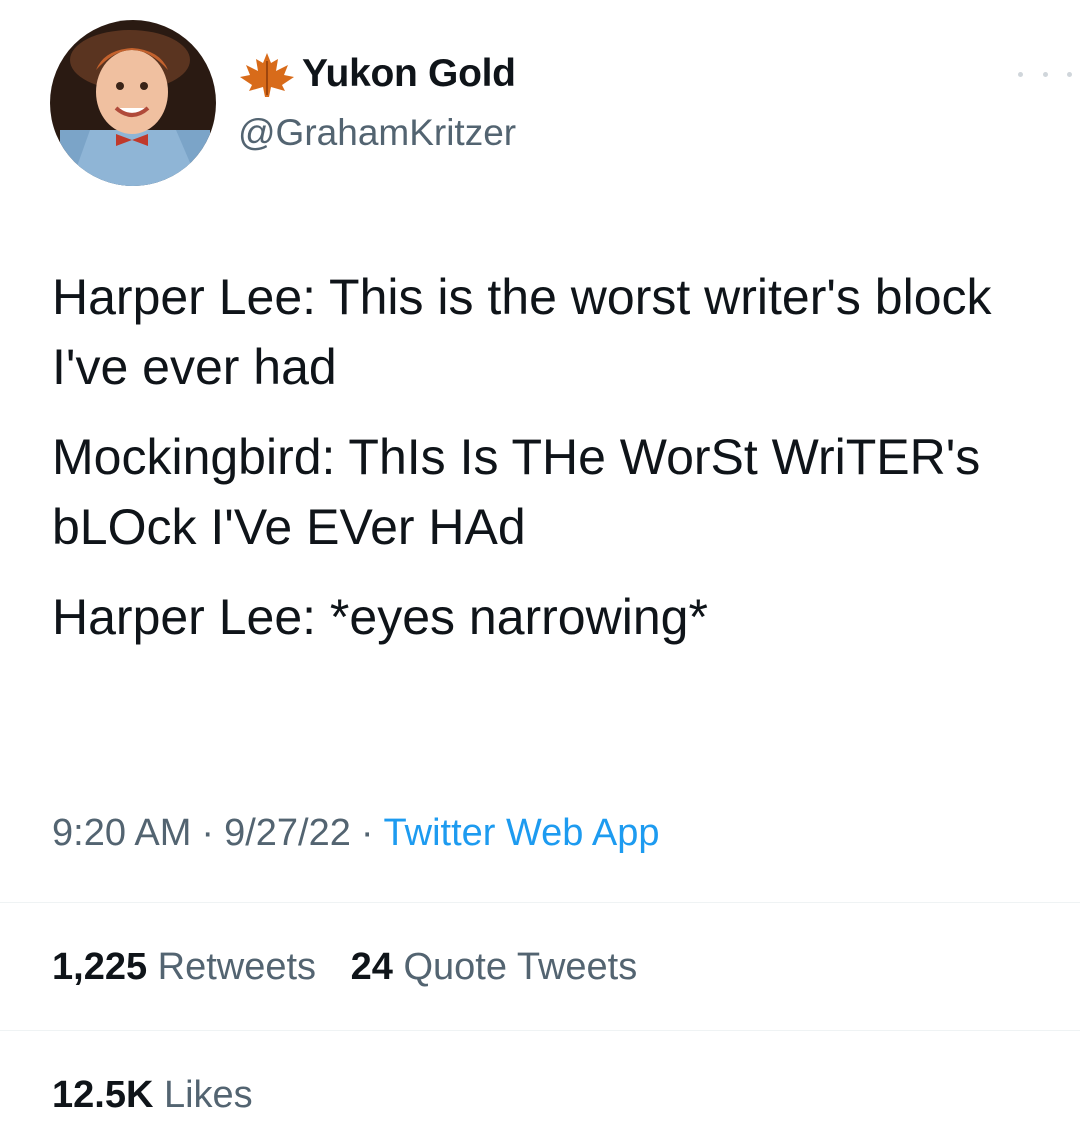 Image resolution: width=1080 pixels, height=1123 pixels. I want to click on retweets-stat: 1,225 Retweets, so click(189, 967).